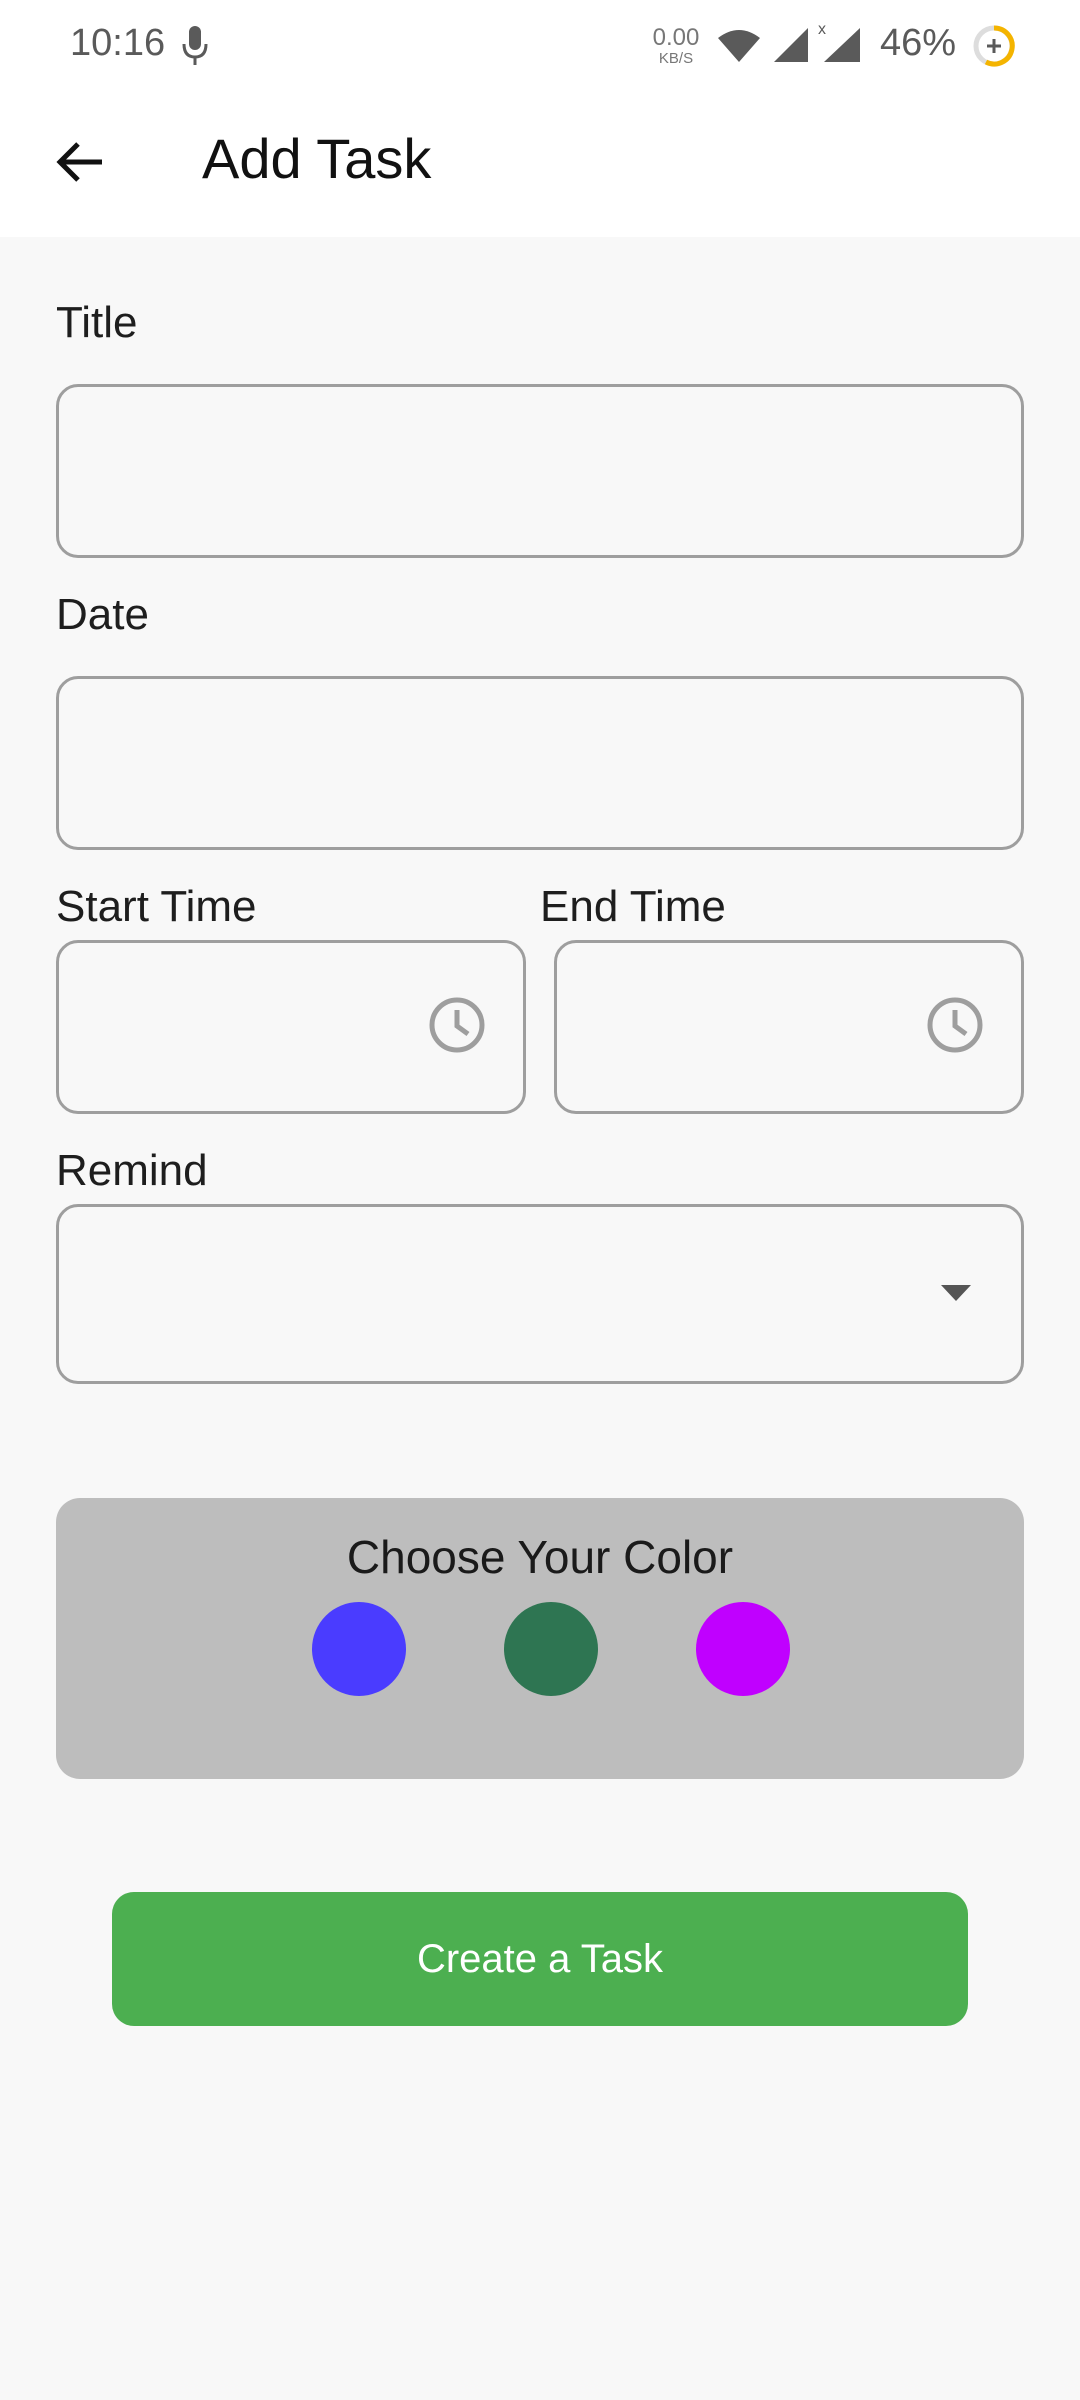 This screenshot has width=1080, height=2400. I want to click on arrow-left-icon, so click(79, 162).